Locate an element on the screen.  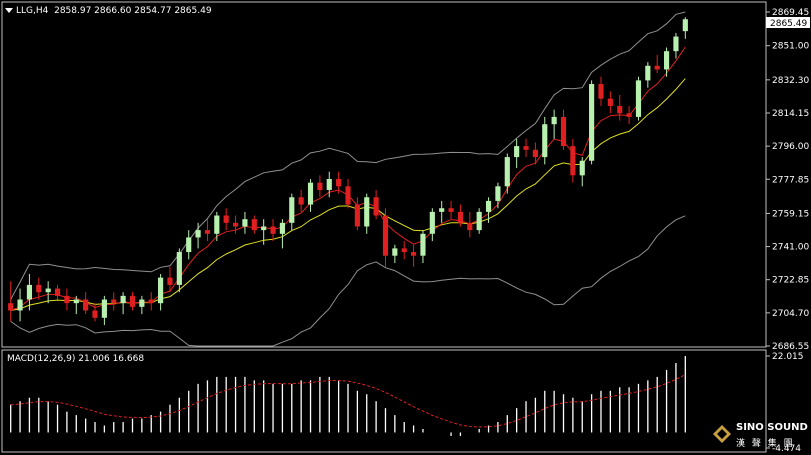
price-tick-label: 2796.00 is located at coordinates (790, 147).